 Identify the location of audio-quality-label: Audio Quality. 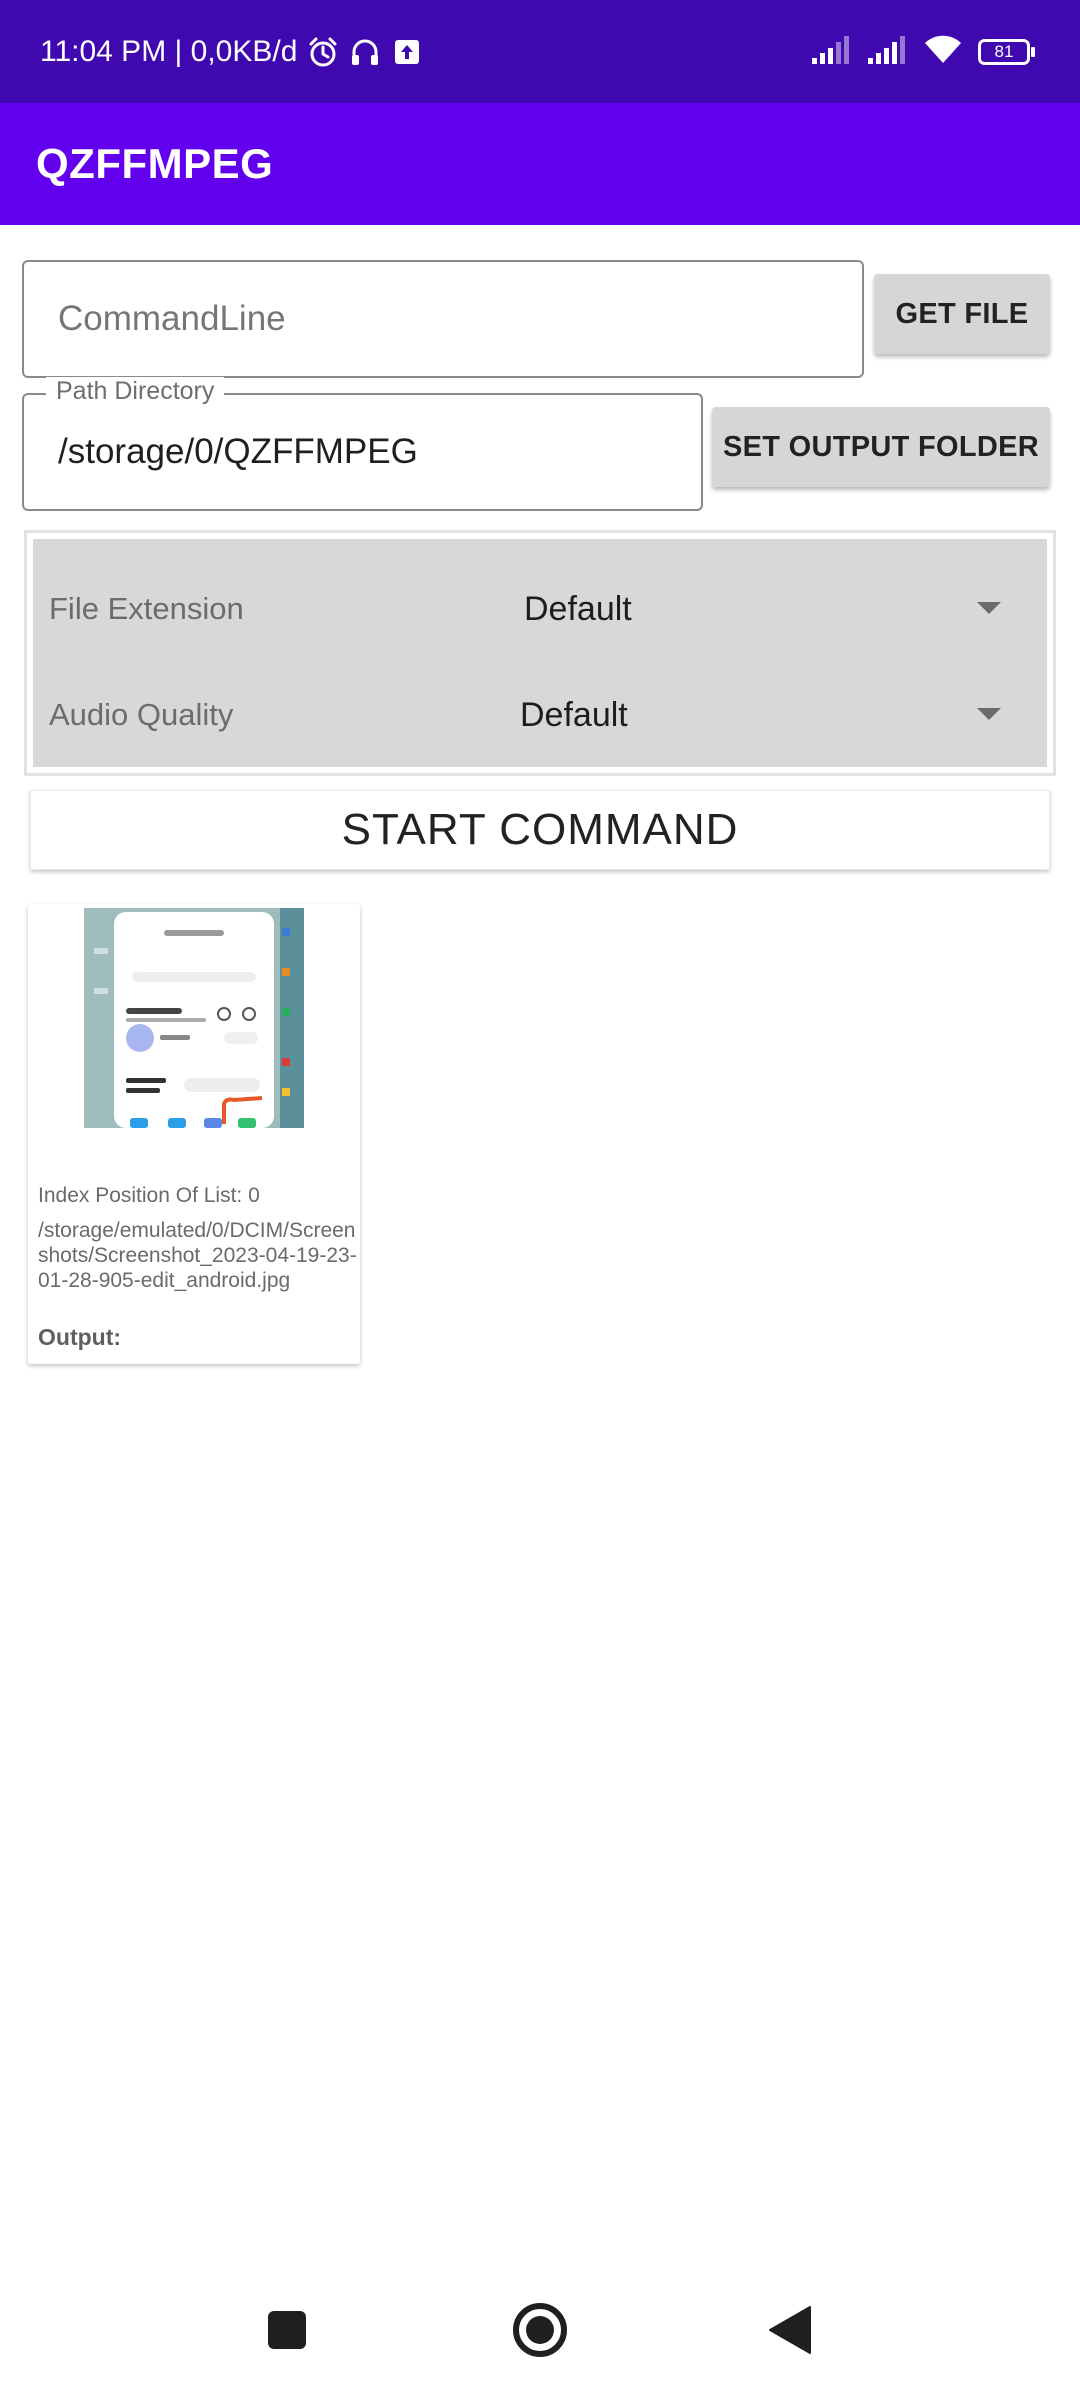
(141, 714).